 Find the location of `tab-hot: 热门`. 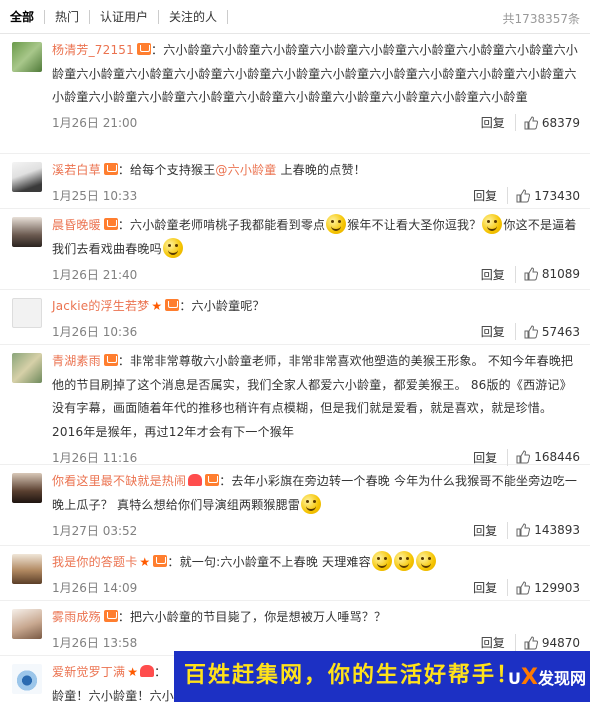

tab-hot: 热门 is located at coordinates (68, 16).